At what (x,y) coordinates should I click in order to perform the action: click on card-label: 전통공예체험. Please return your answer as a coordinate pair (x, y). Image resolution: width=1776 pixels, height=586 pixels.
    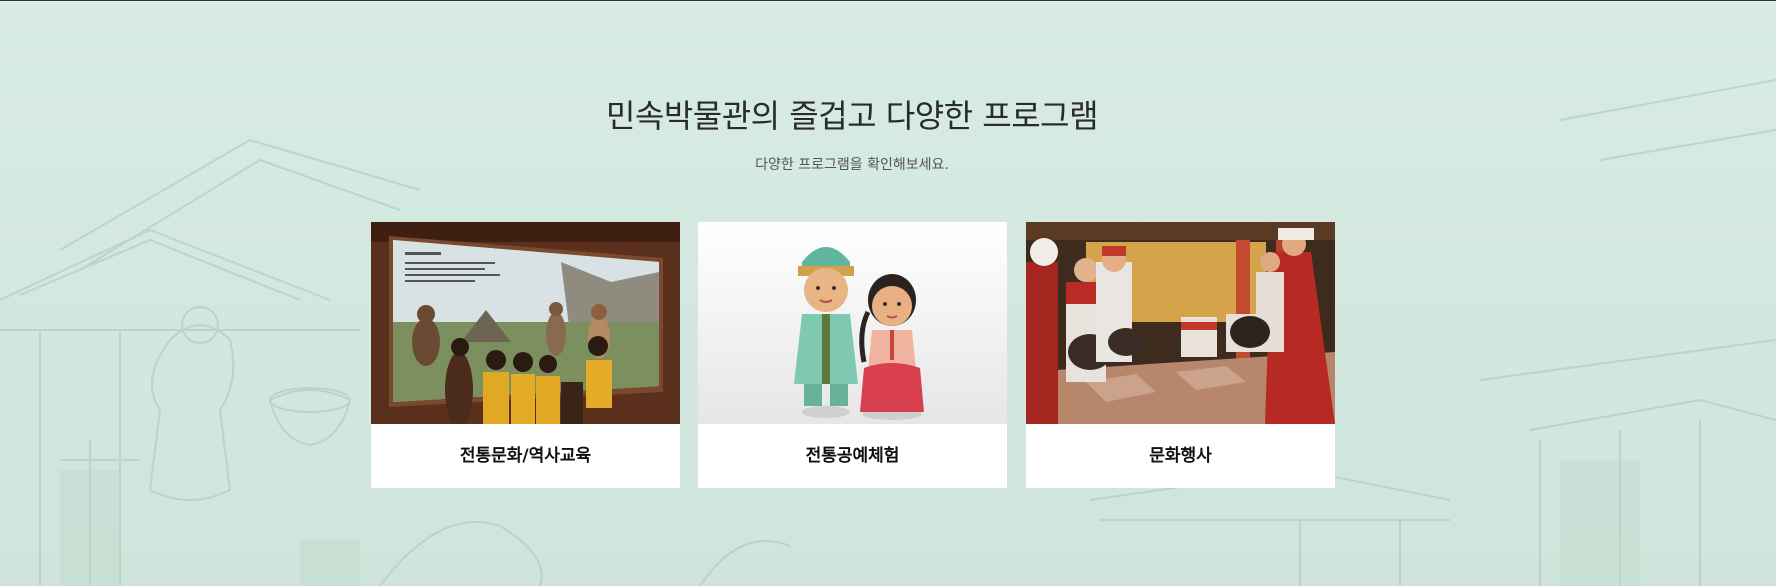
    Looking at the image, I should click on (852, 456).